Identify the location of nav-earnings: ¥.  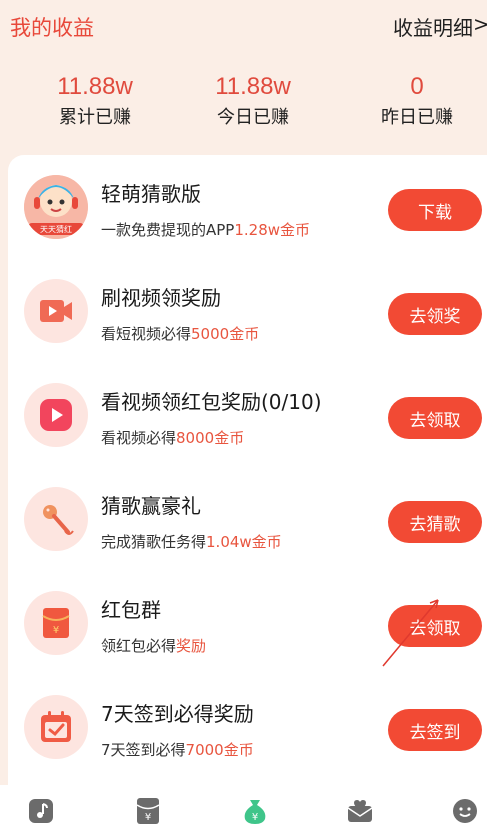
(255, 811).